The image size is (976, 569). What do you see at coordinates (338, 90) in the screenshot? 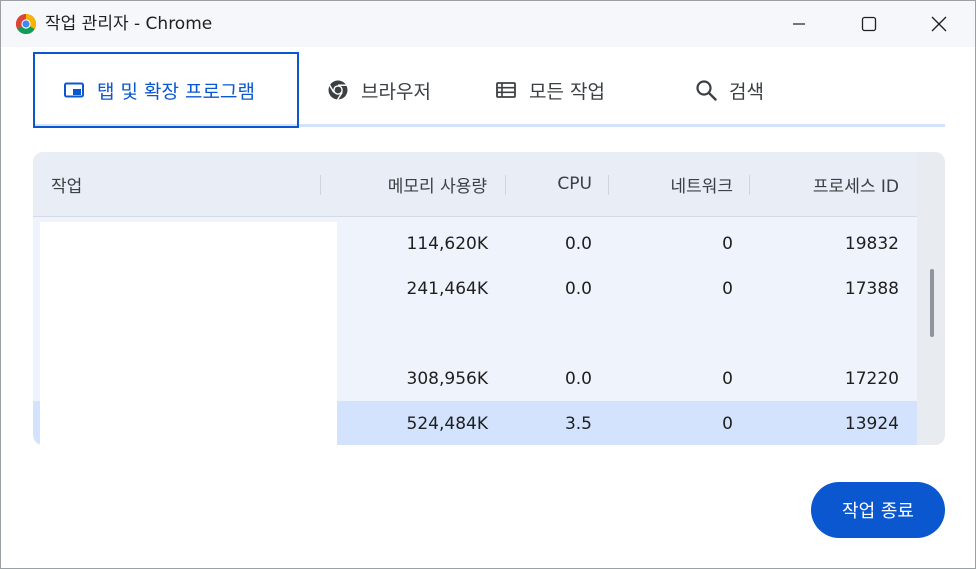
I see `chrome-icon` at bounding box center [338, 90].